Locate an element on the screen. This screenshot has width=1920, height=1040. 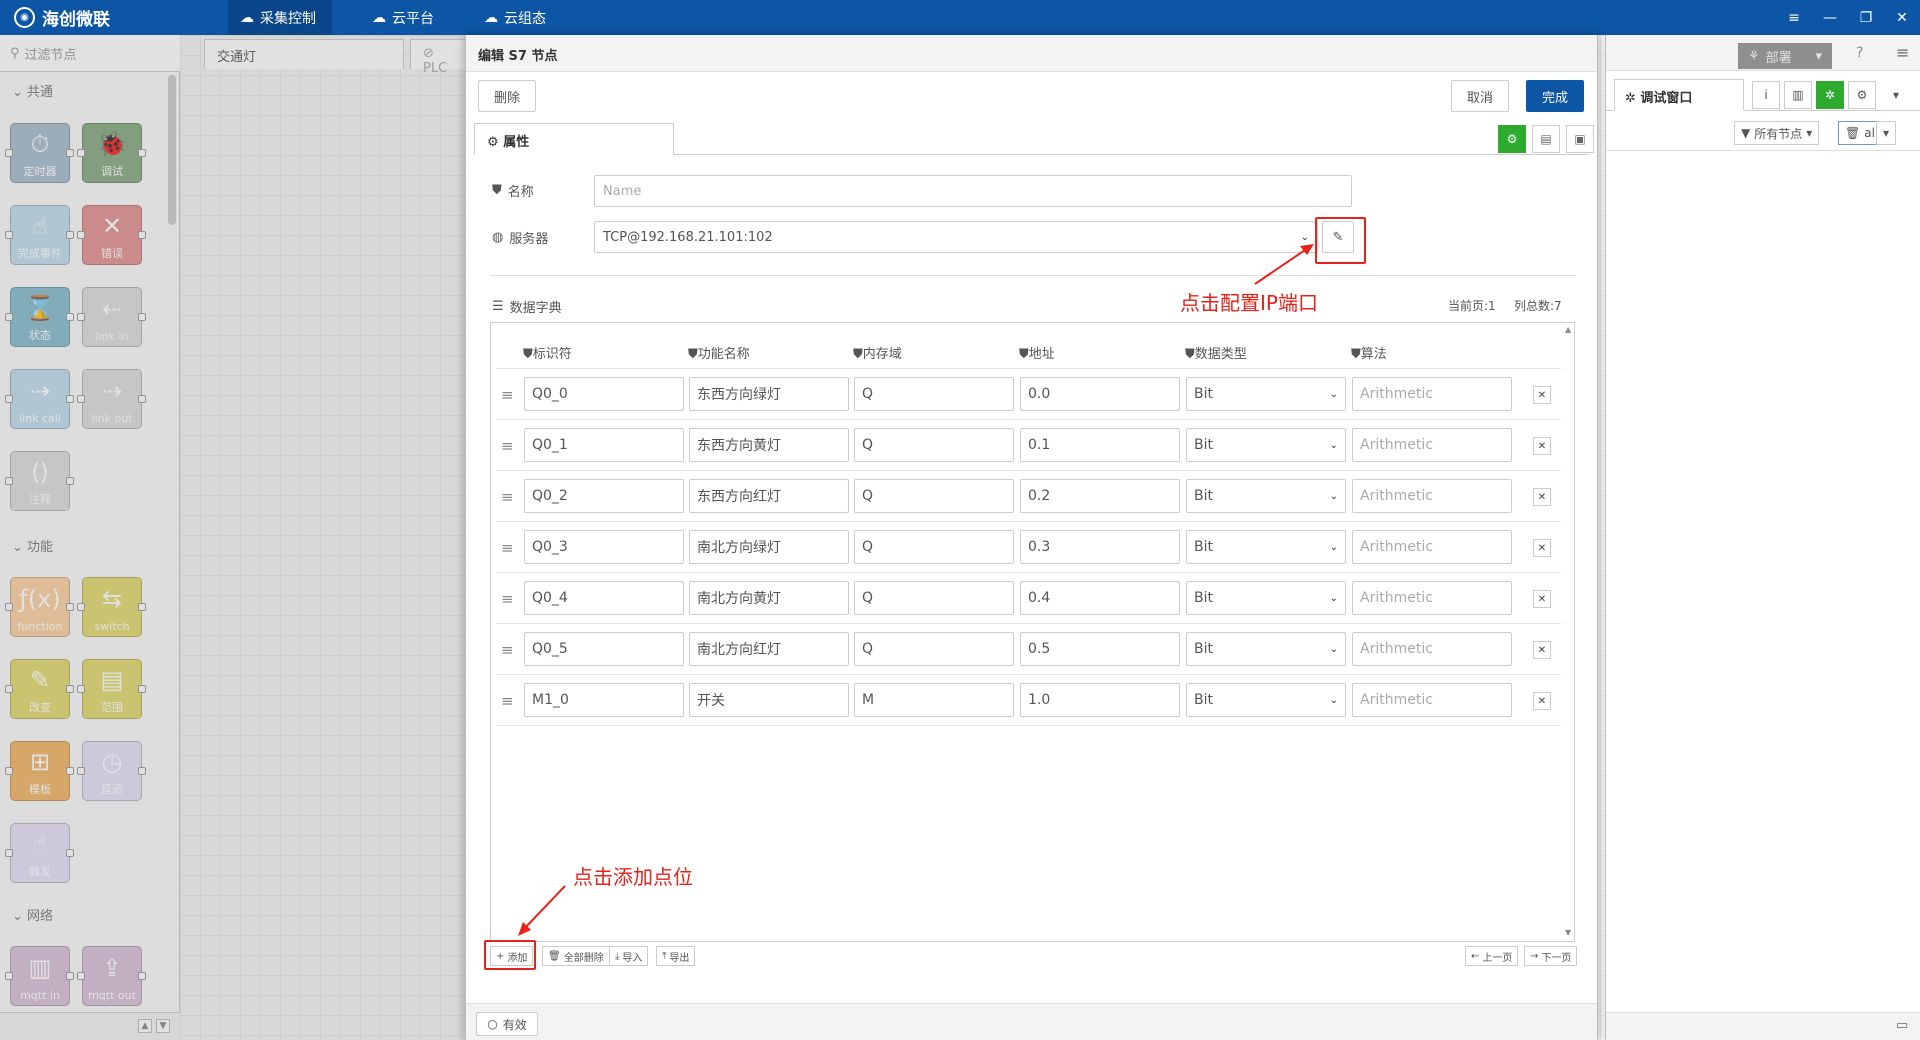
function-name-input: 南北方向红灯 is located at coordinates (769, 649).